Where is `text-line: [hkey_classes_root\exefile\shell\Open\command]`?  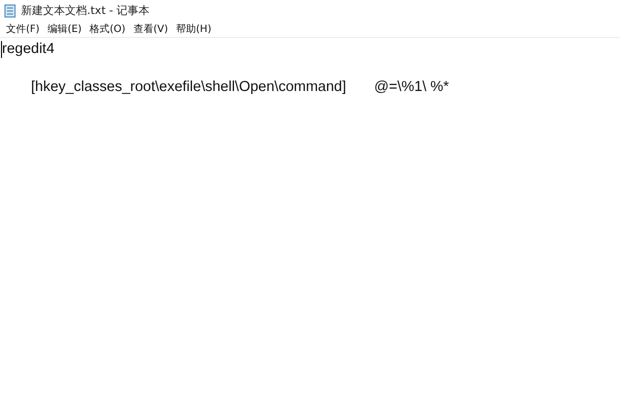 text-line: [hkey_classes_root\exefile\shell\Open\command] is located at coordinates (188, 87).